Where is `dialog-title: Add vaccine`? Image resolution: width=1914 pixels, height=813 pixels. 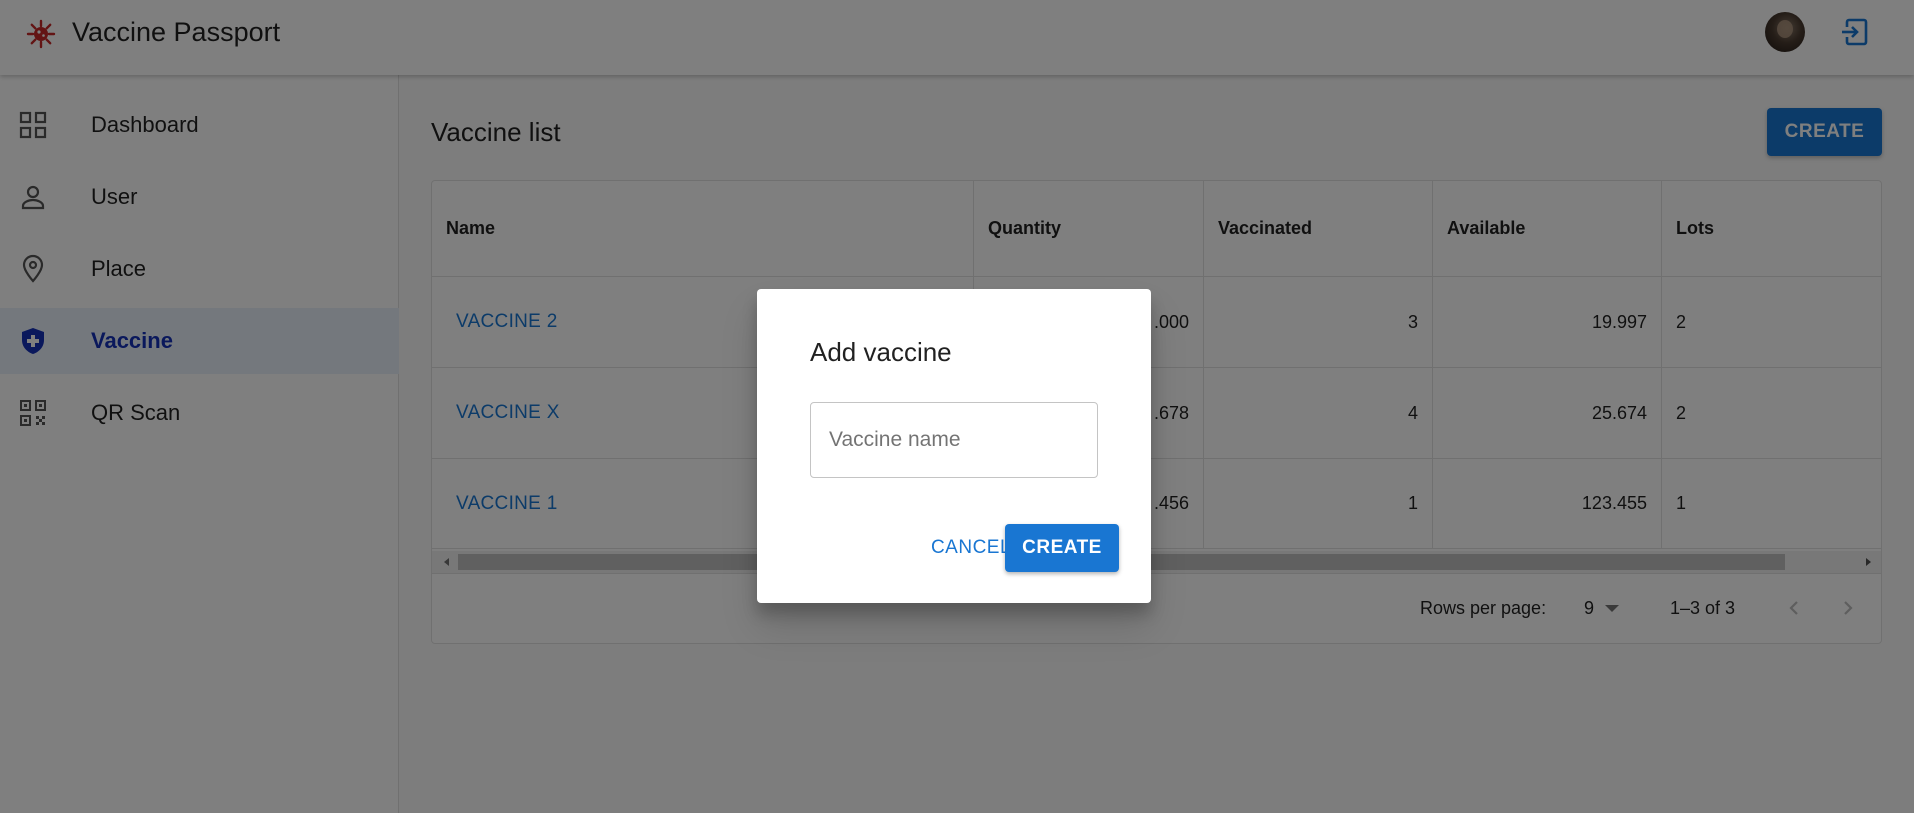 dialog-title: Add vaccine is located at coordinates (881, 352).